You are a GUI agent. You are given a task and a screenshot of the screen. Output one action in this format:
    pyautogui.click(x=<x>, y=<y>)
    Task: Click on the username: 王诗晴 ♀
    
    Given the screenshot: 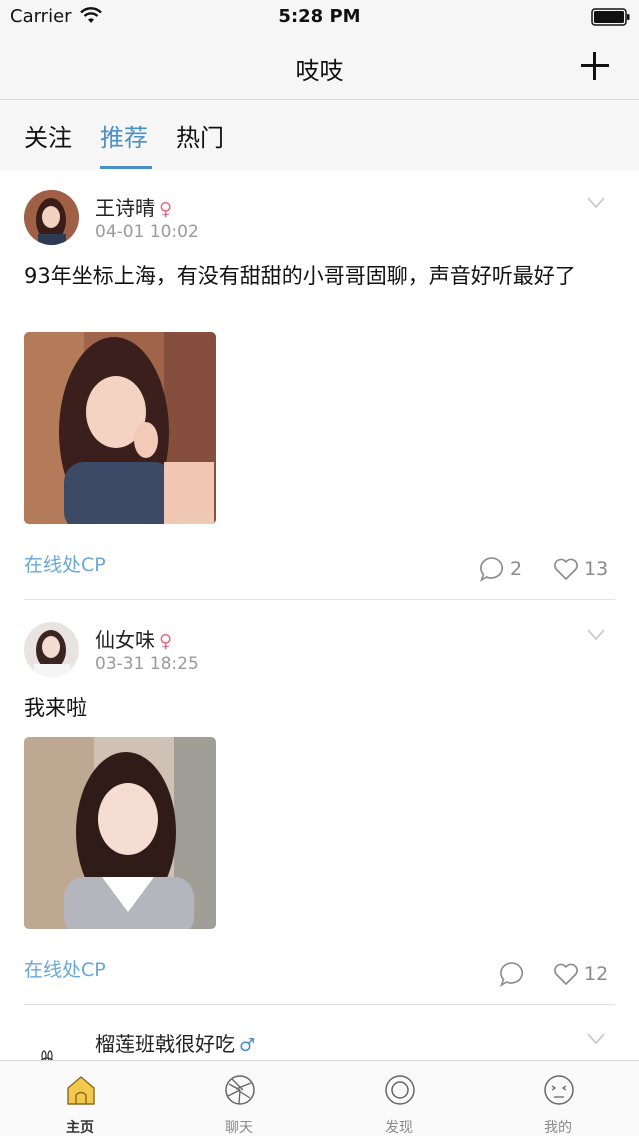 What is the action you would take?
    pyautogui.click(x=133, y=206)
    